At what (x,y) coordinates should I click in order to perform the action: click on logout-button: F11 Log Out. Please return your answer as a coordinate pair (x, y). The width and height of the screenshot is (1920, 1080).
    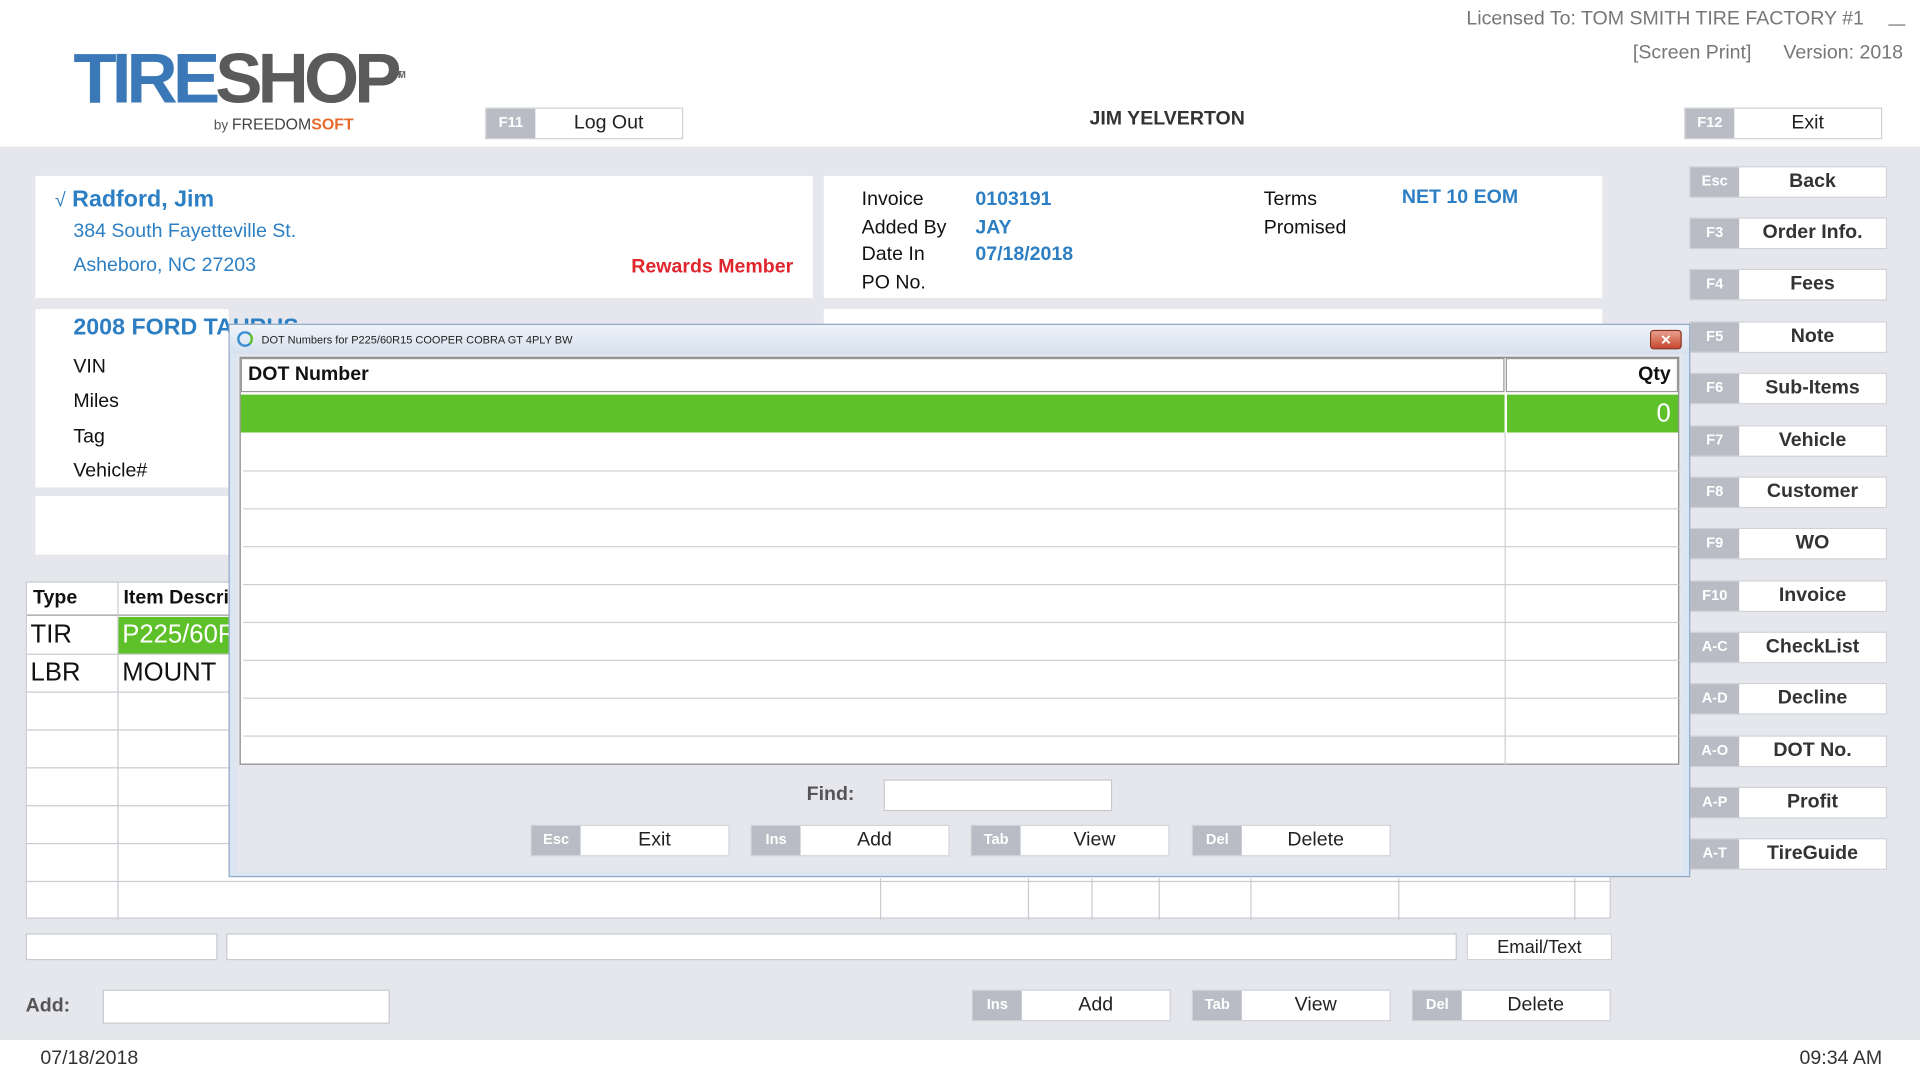
    Looking at the image, I should click on (584, 123).